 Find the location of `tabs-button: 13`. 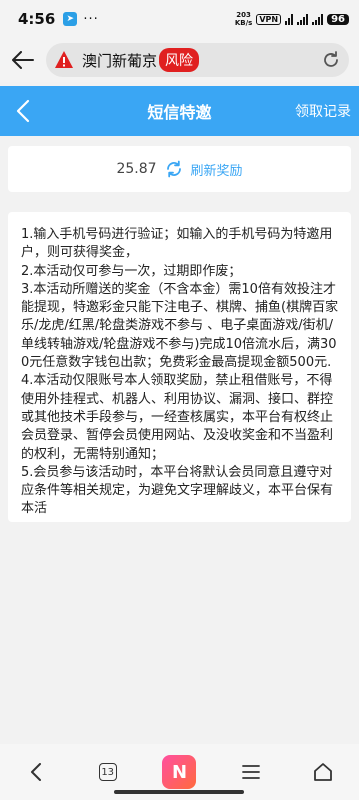

tabs-button: 13 is located at coordinates (108, 772).